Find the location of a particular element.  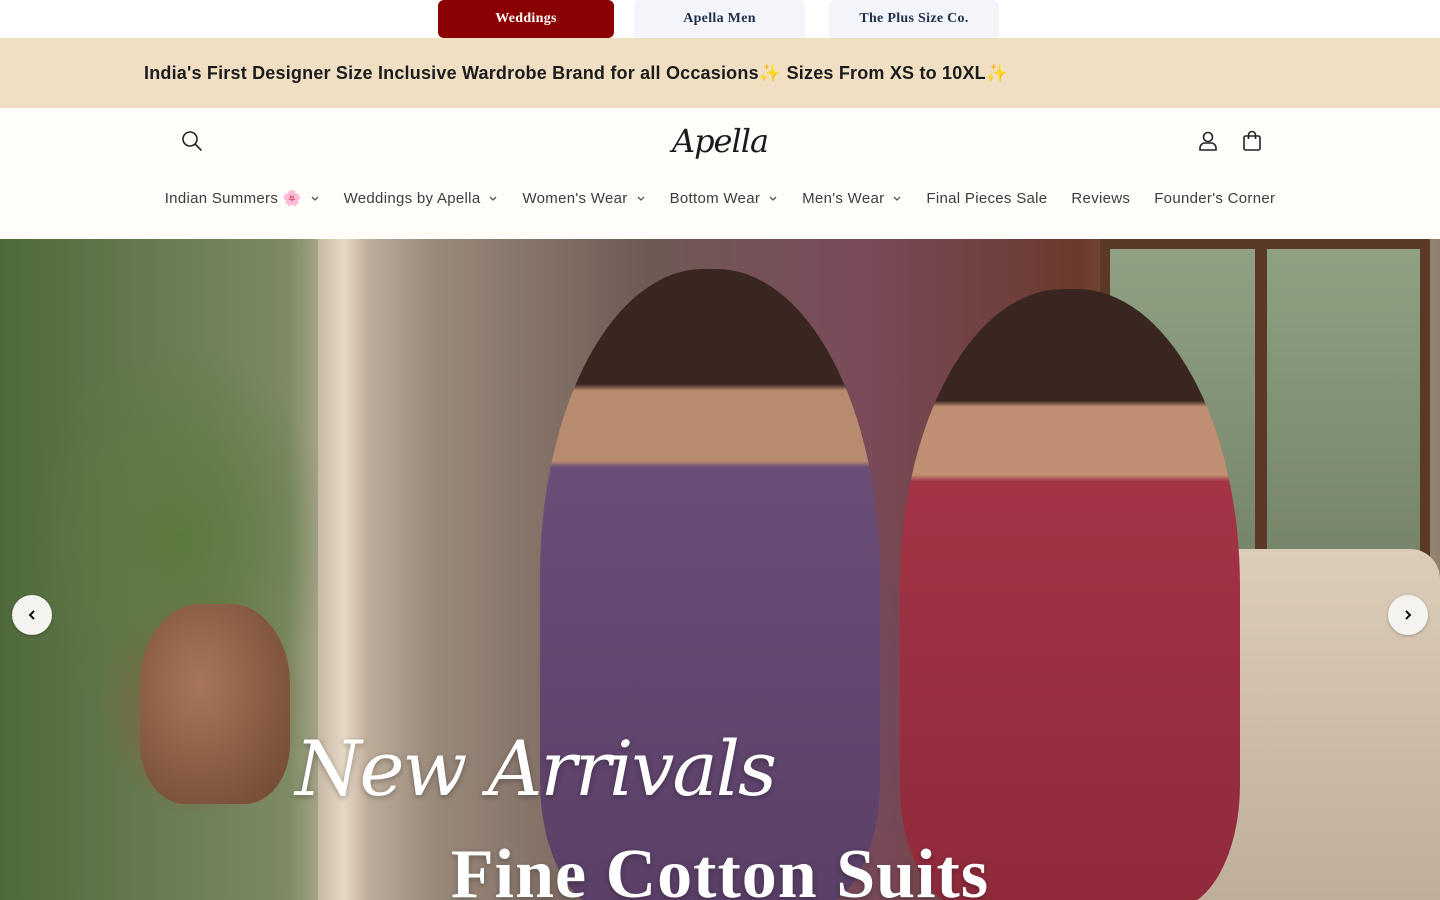

nav-item-label: Founder's Corner is located at coordinates (1215, 198).